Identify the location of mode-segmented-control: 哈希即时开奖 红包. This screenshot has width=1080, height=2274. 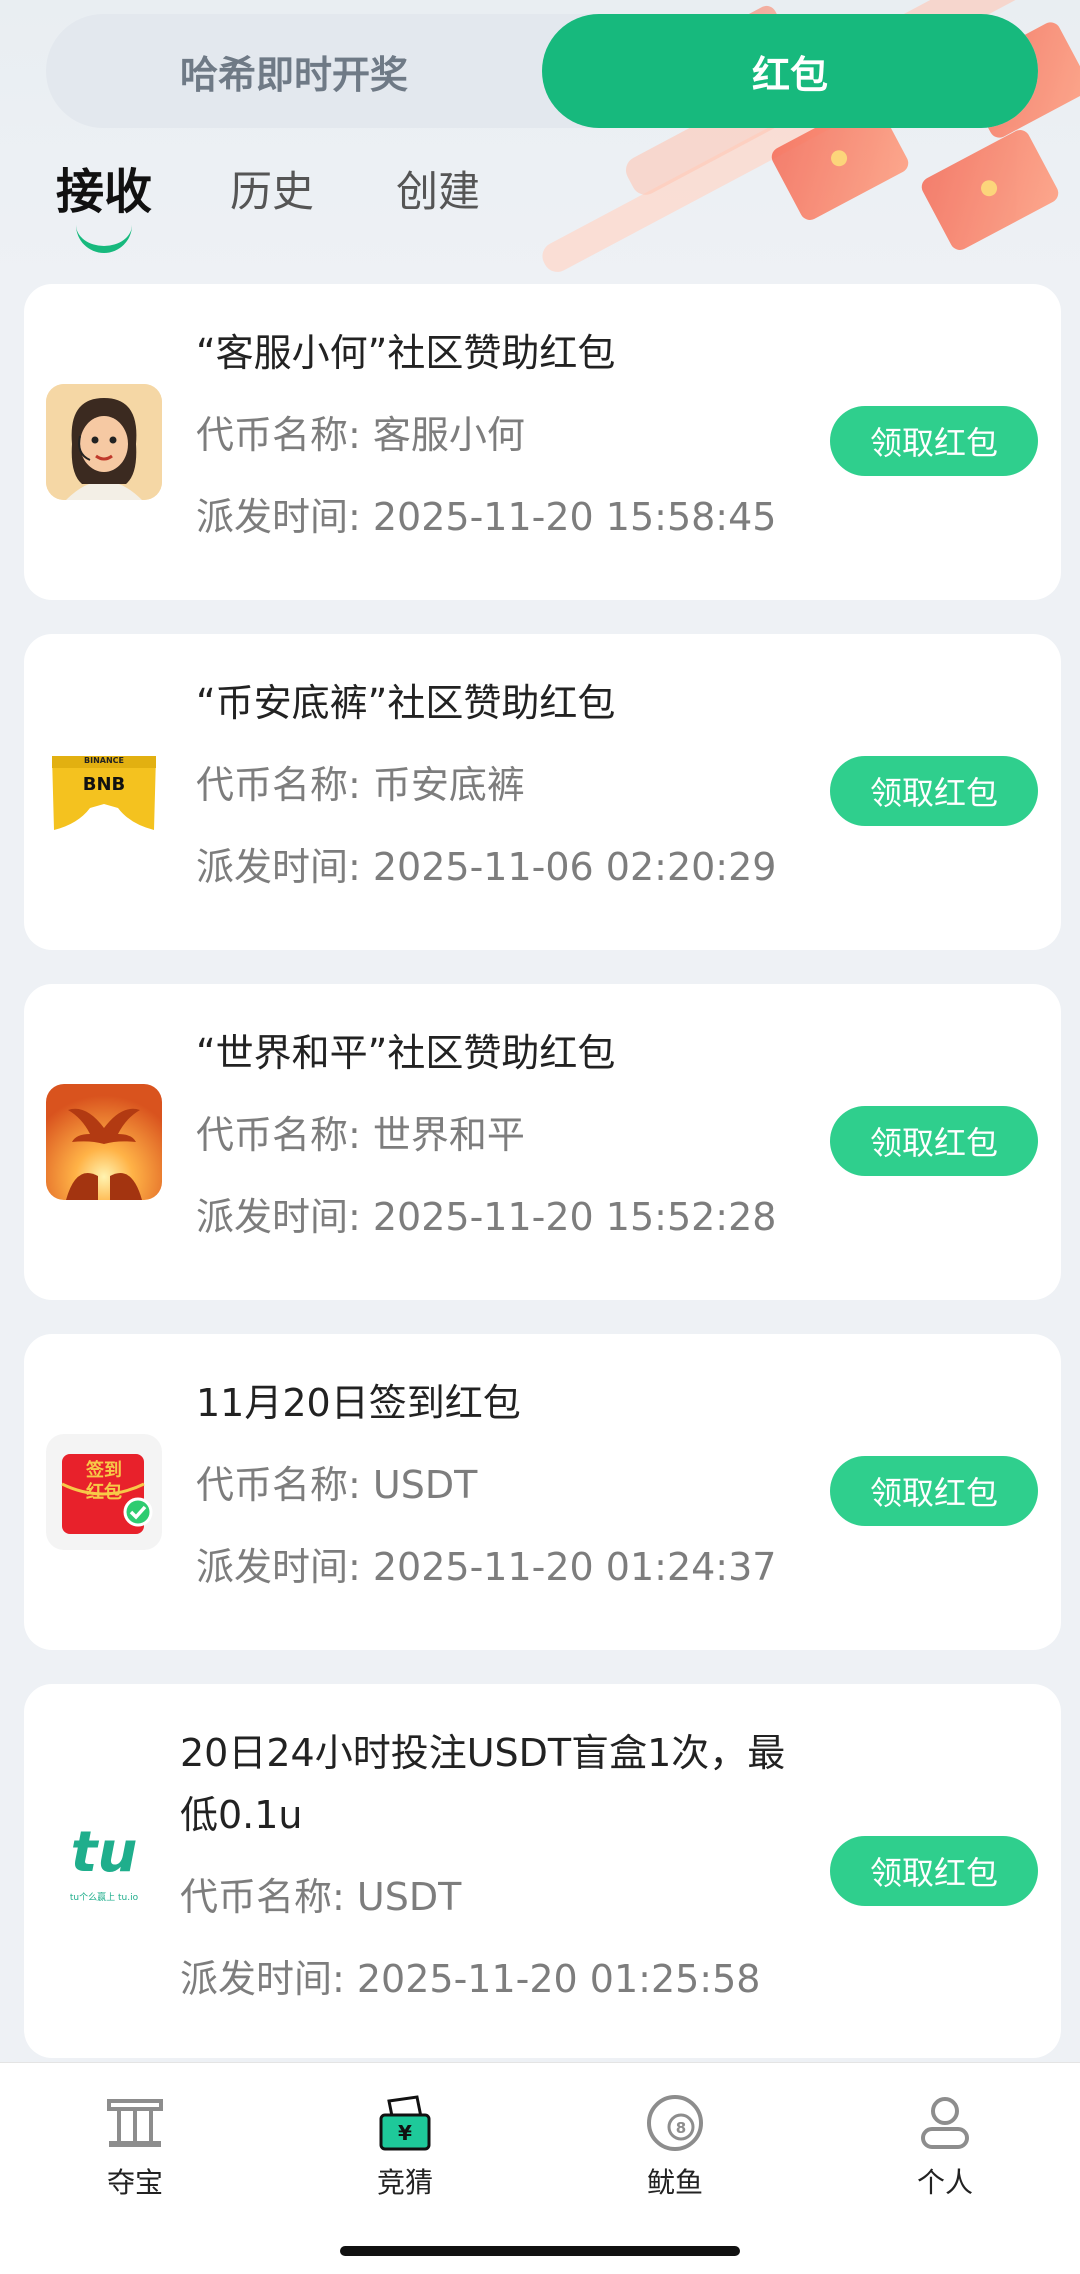
(542, 71).